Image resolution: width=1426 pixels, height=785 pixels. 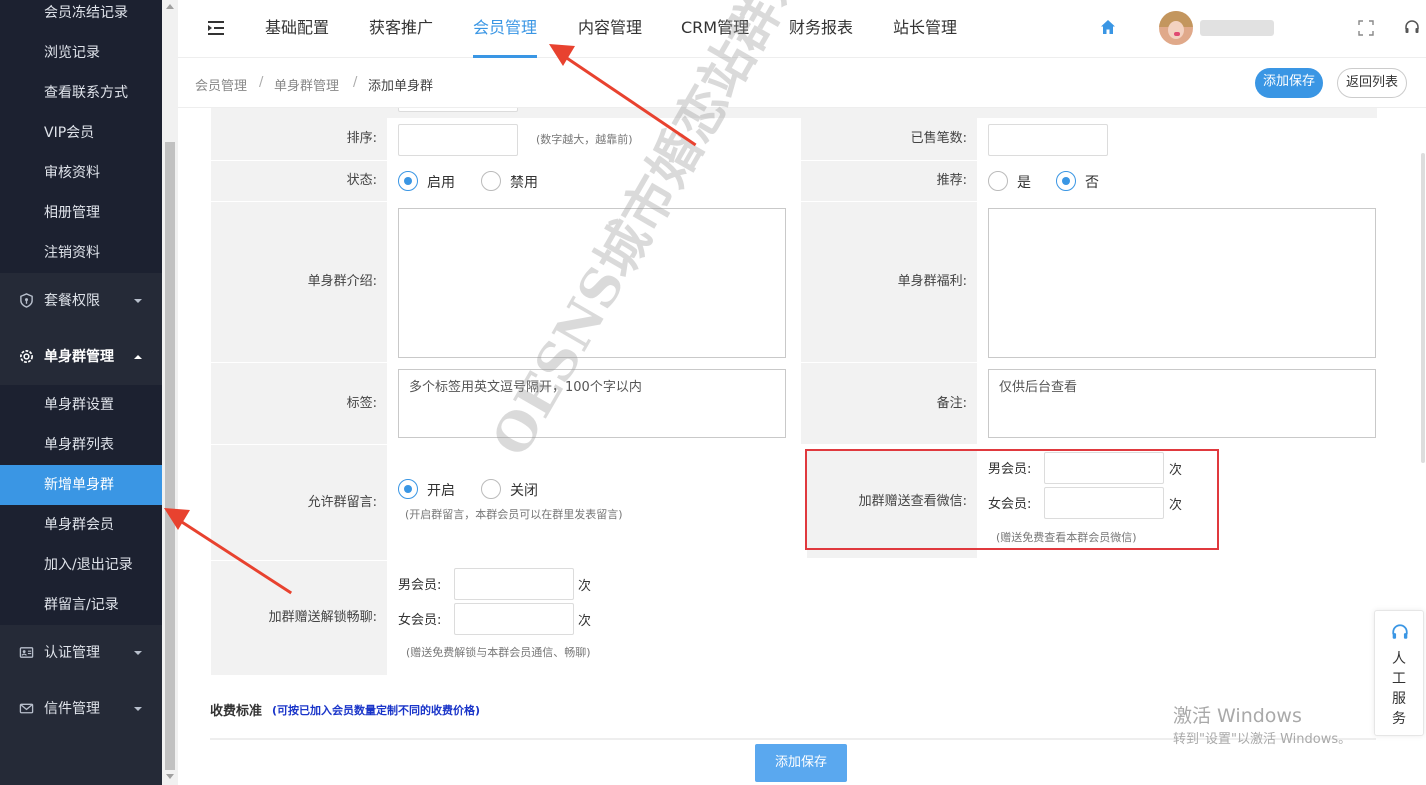 I want to click on form-row-partial, so click(x=794, y=113).